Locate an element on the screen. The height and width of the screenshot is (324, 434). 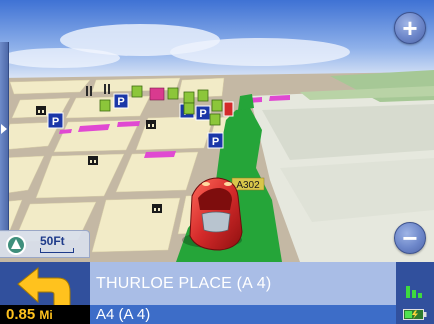
turn-panel: 0.85 Mi is located at coordinates (45, 293).